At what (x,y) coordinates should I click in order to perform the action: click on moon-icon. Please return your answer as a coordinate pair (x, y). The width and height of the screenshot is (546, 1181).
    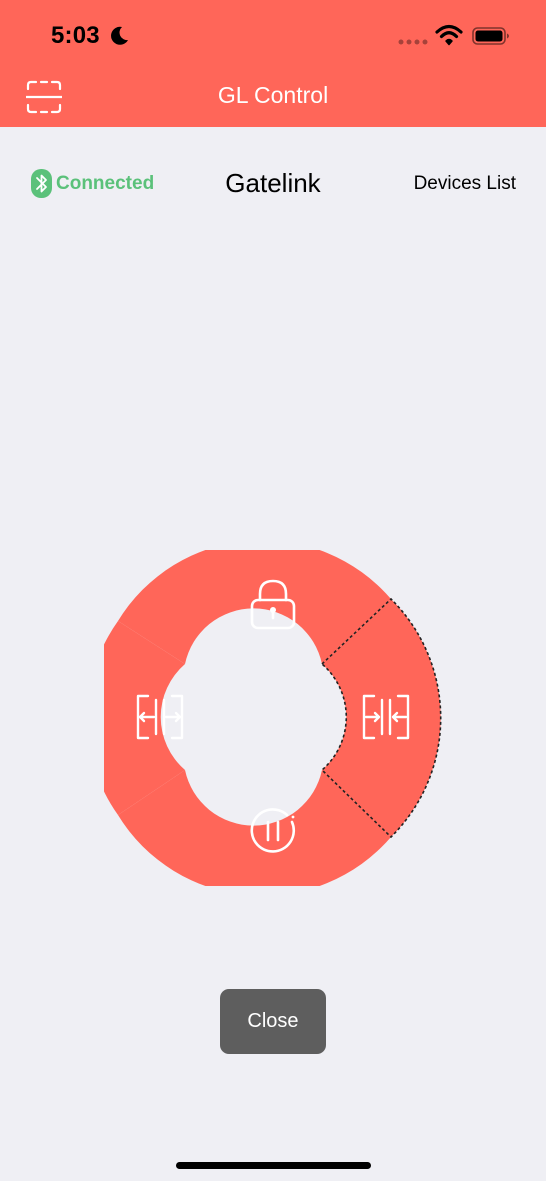
    Looking at the image, I should click on (119, 35).